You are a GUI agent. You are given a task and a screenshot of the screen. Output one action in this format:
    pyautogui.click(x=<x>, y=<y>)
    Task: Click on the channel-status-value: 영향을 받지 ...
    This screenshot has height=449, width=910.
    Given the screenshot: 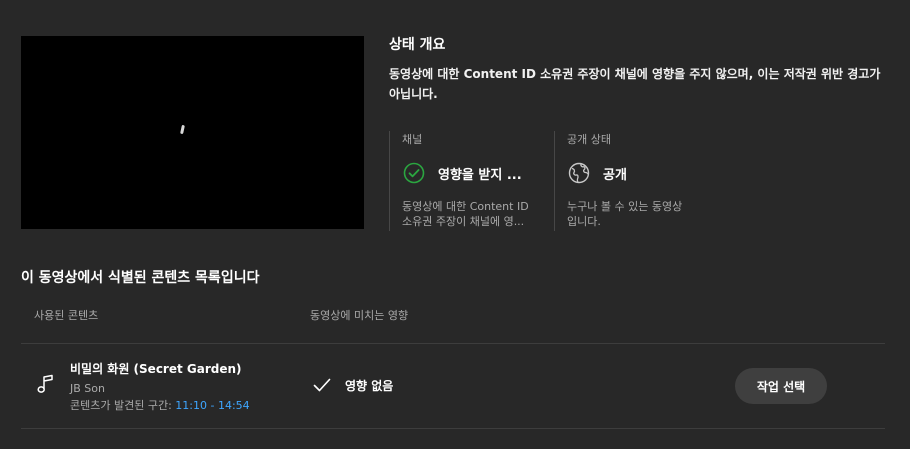 What is the action you would take?
    pyautogui.click(x=480, y=175)
    